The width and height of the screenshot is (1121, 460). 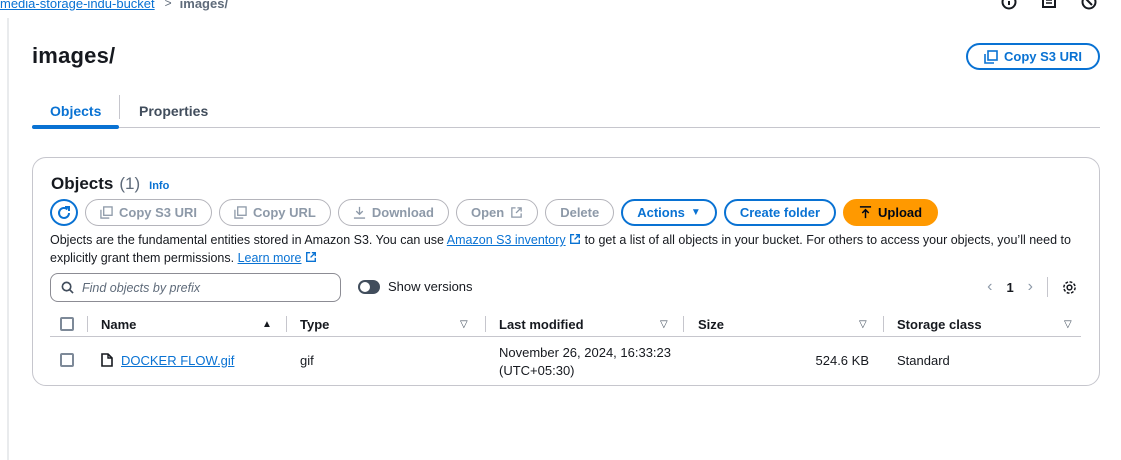 I want to click on column-header-last-modified: Last modified, so click(x=541, y=324).